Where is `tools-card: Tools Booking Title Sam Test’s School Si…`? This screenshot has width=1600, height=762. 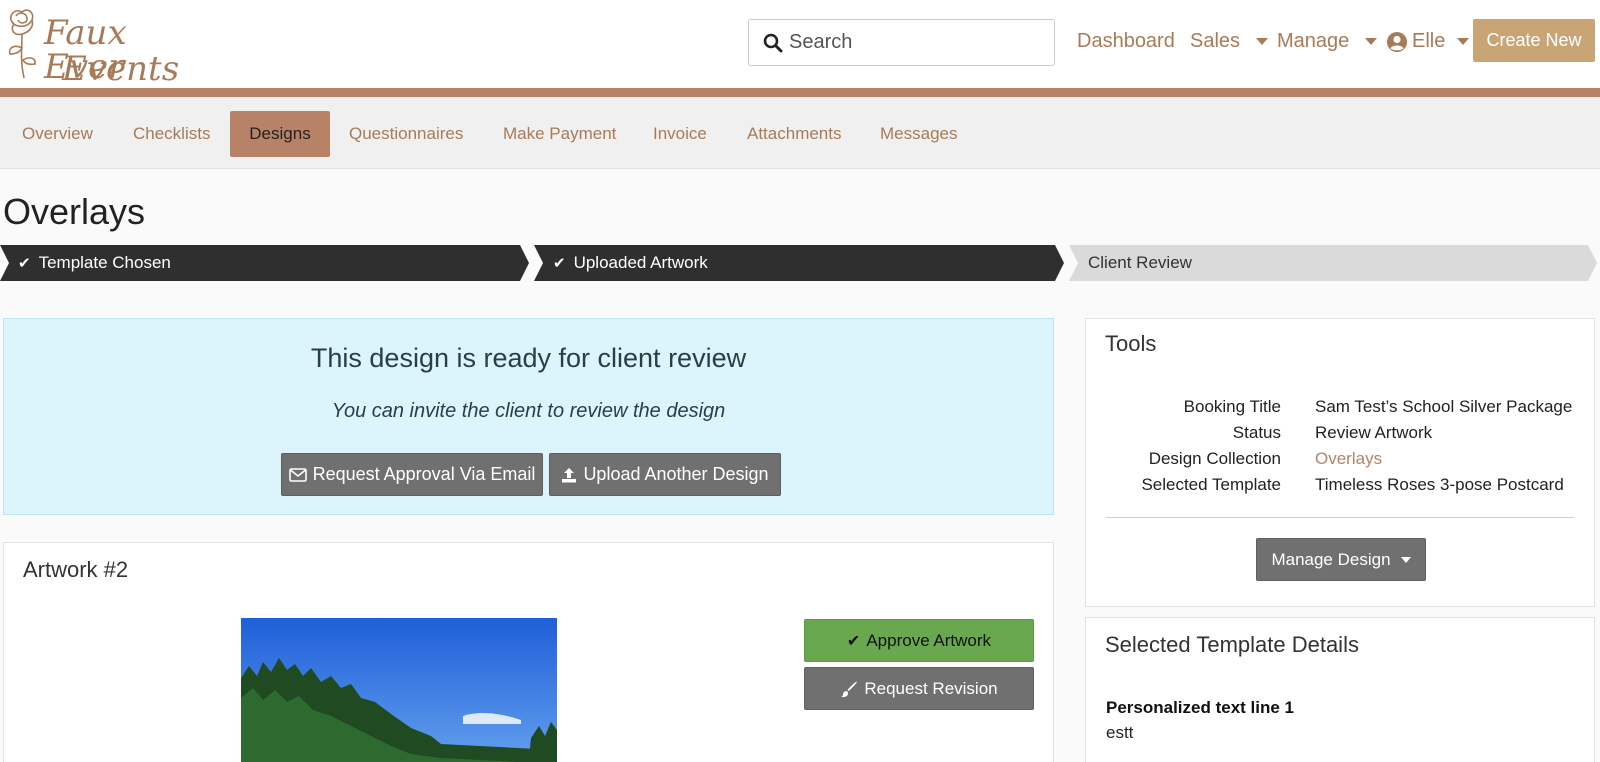 tools-card: Tools Booking Title Sam Test’s School Si… is located at coordinates (1340, 462).